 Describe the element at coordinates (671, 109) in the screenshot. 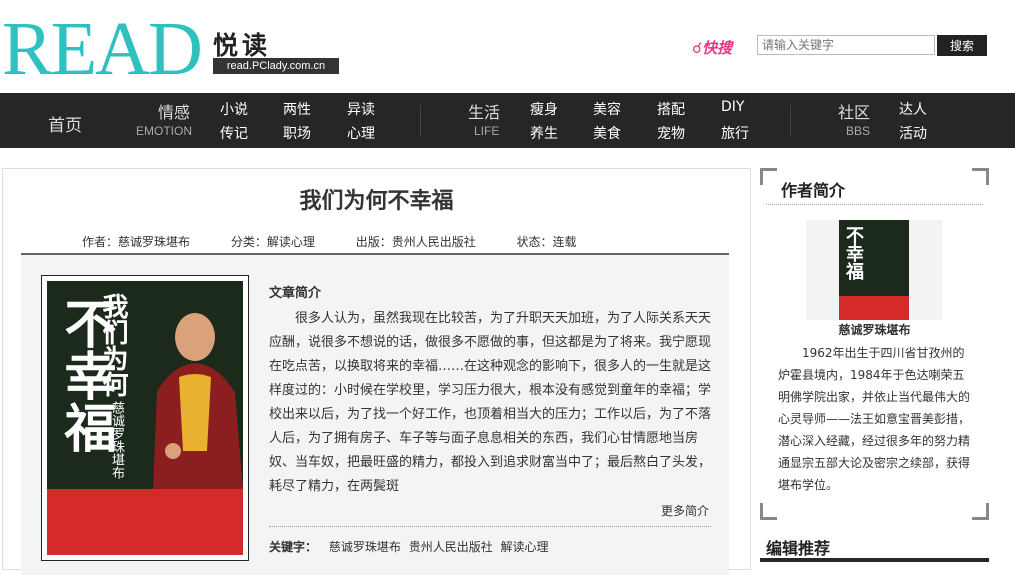

I see `nav-link-match: 搭配` at that location.